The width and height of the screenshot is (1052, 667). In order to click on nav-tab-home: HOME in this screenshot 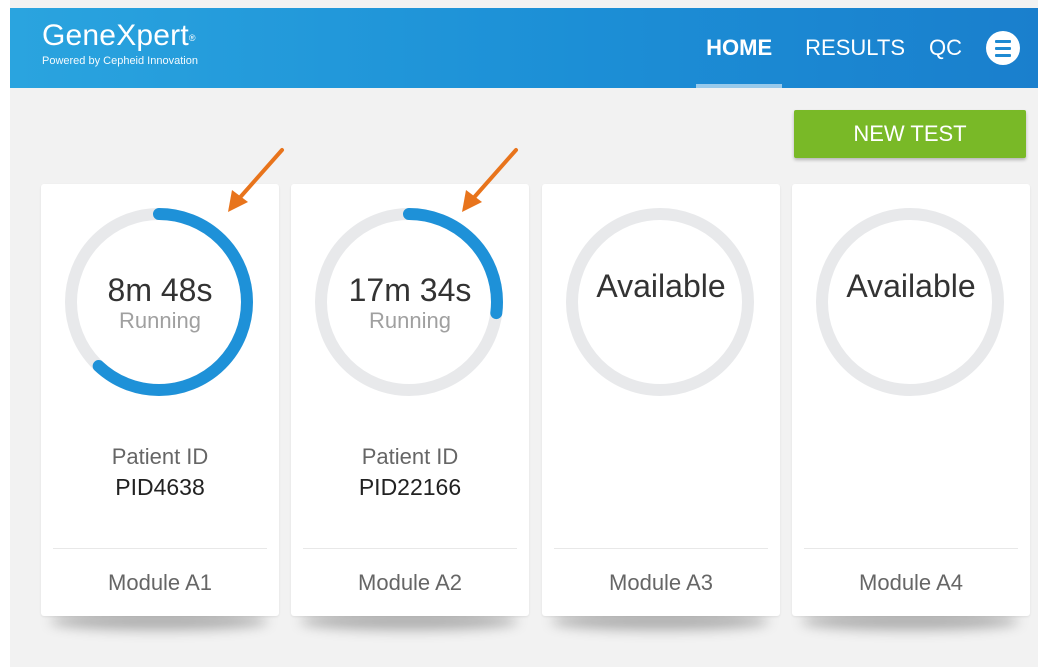, I will do `click(739, 48)`.